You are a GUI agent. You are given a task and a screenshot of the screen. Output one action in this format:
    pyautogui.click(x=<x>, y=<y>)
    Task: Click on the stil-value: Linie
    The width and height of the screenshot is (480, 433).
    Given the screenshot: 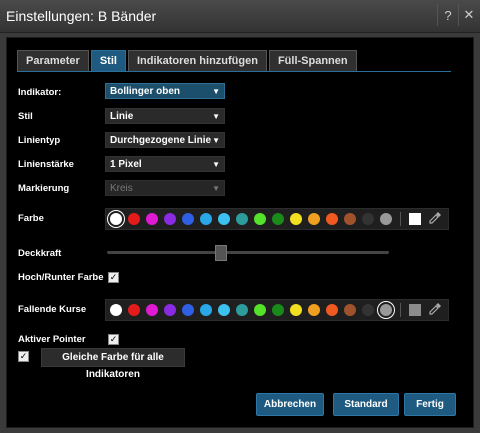 What is the action you would take?
    pyautogui.click(x=122, y=116)
    